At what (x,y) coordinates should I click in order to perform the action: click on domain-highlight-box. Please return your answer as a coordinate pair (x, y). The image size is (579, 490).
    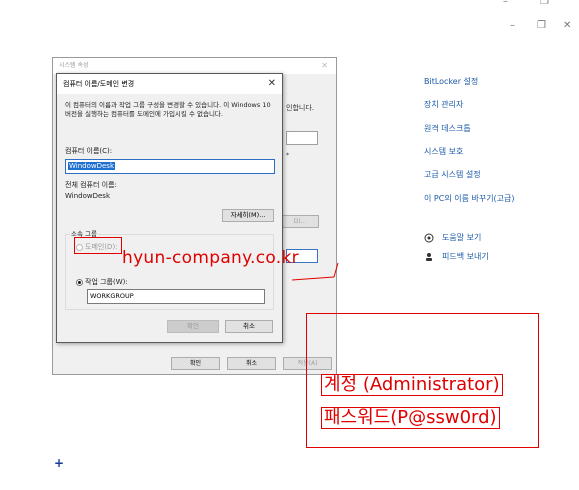
    Looking at the image, I should click on (98, 245).